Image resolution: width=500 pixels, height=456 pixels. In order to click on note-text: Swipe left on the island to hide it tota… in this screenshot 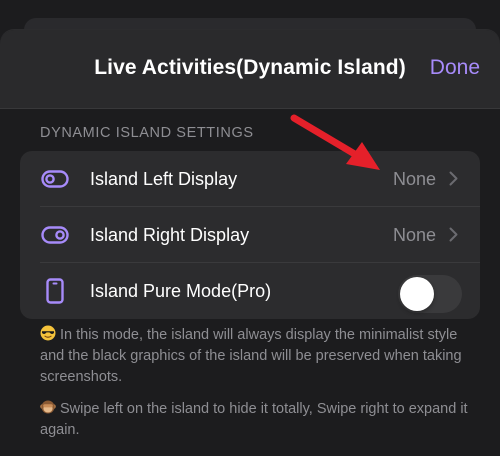, I will do `click(254, 419)`.